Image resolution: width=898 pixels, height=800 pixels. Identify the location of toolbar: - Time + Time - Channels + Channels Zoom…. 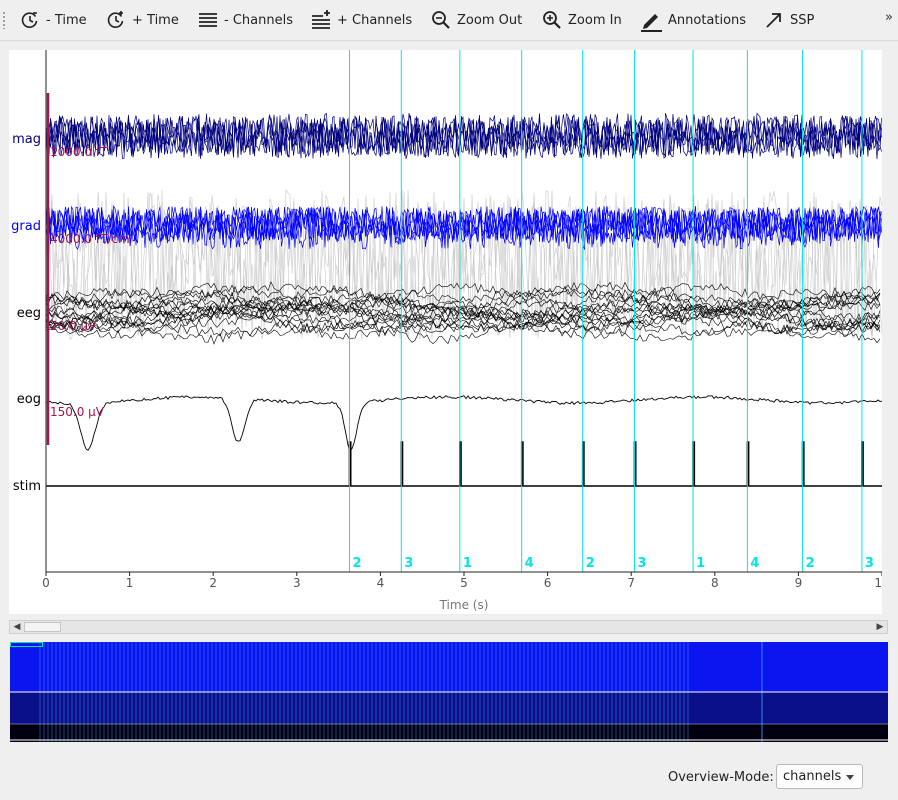
(449, 20).